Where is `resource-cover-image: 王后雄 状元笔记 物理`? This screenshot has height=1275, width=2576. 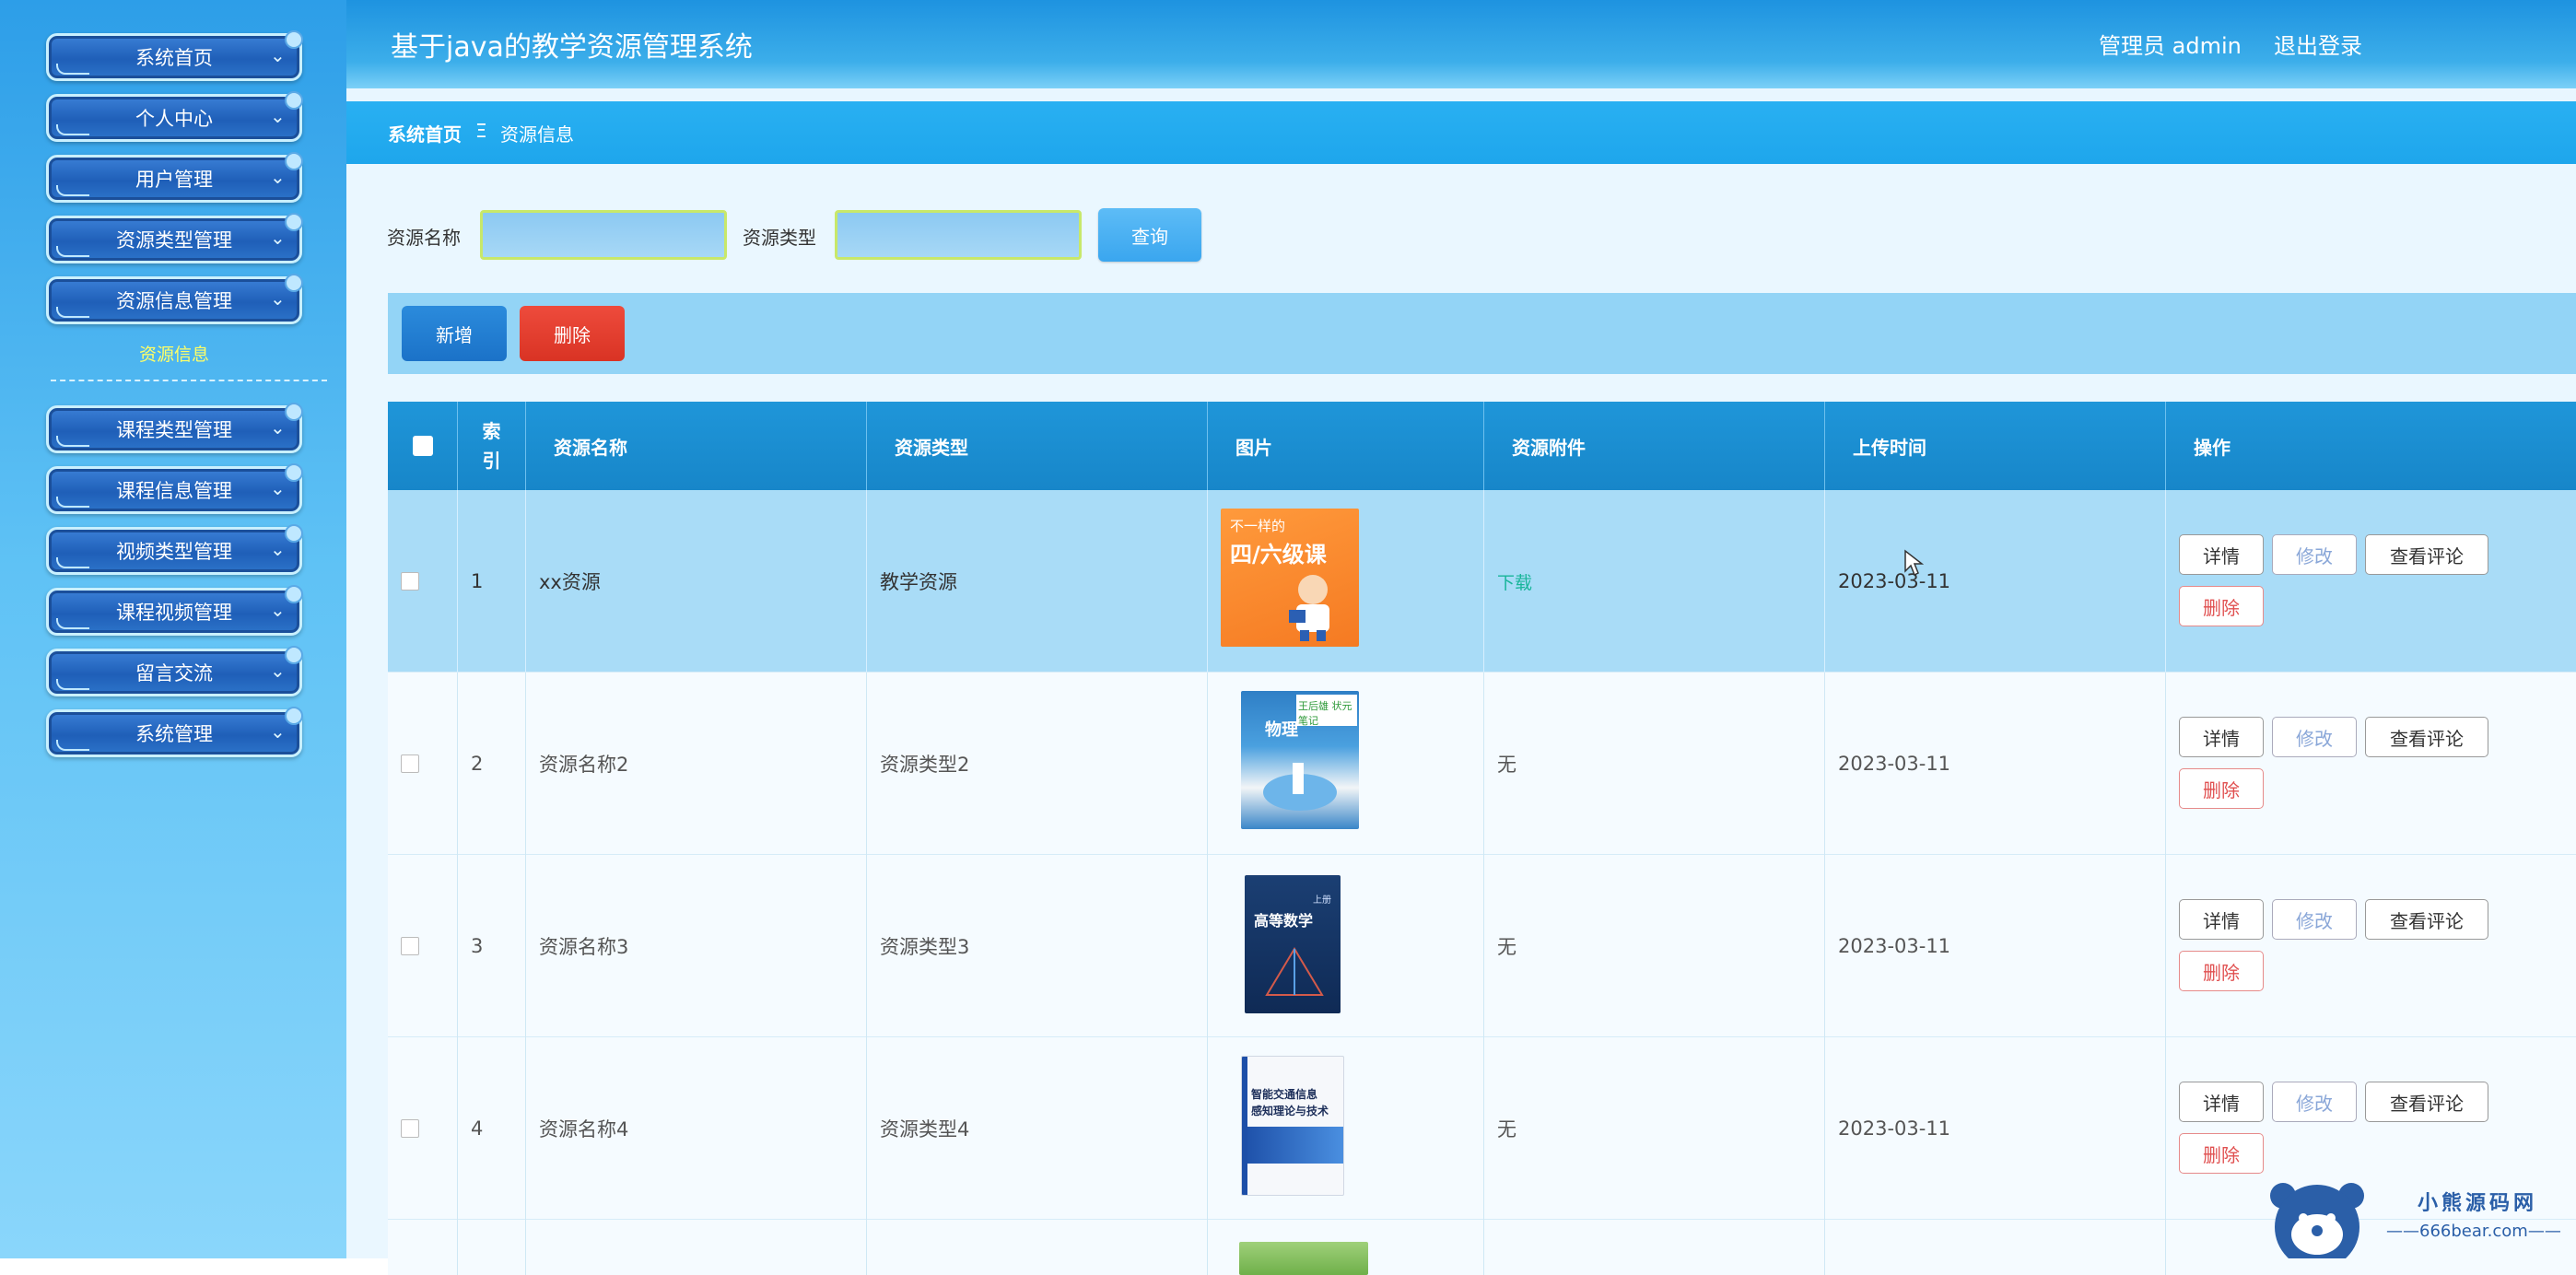
resource-cover-image: 王后雄 状元笔记 物理 is located at coordinates (1300, 760).